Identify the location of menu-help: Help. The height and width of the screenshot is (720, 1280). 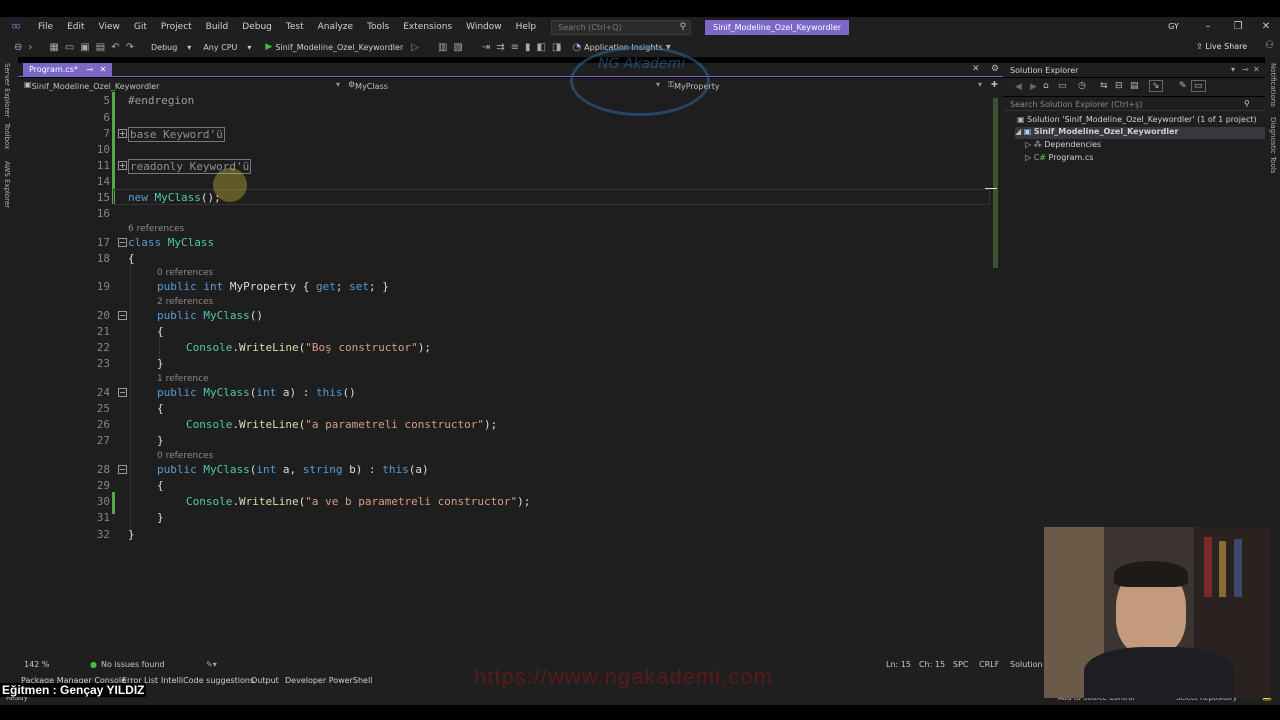
(526, 27).